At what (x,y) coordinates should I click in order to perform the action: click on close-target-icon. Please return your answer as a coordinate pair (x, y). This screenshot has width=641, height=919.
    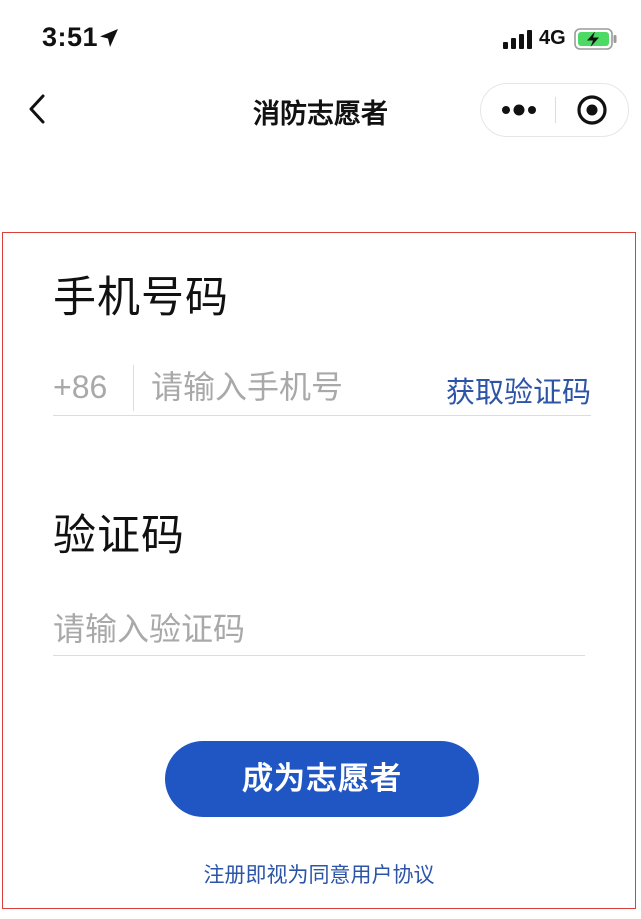
    Looking at the image, I should click on (592, 110).